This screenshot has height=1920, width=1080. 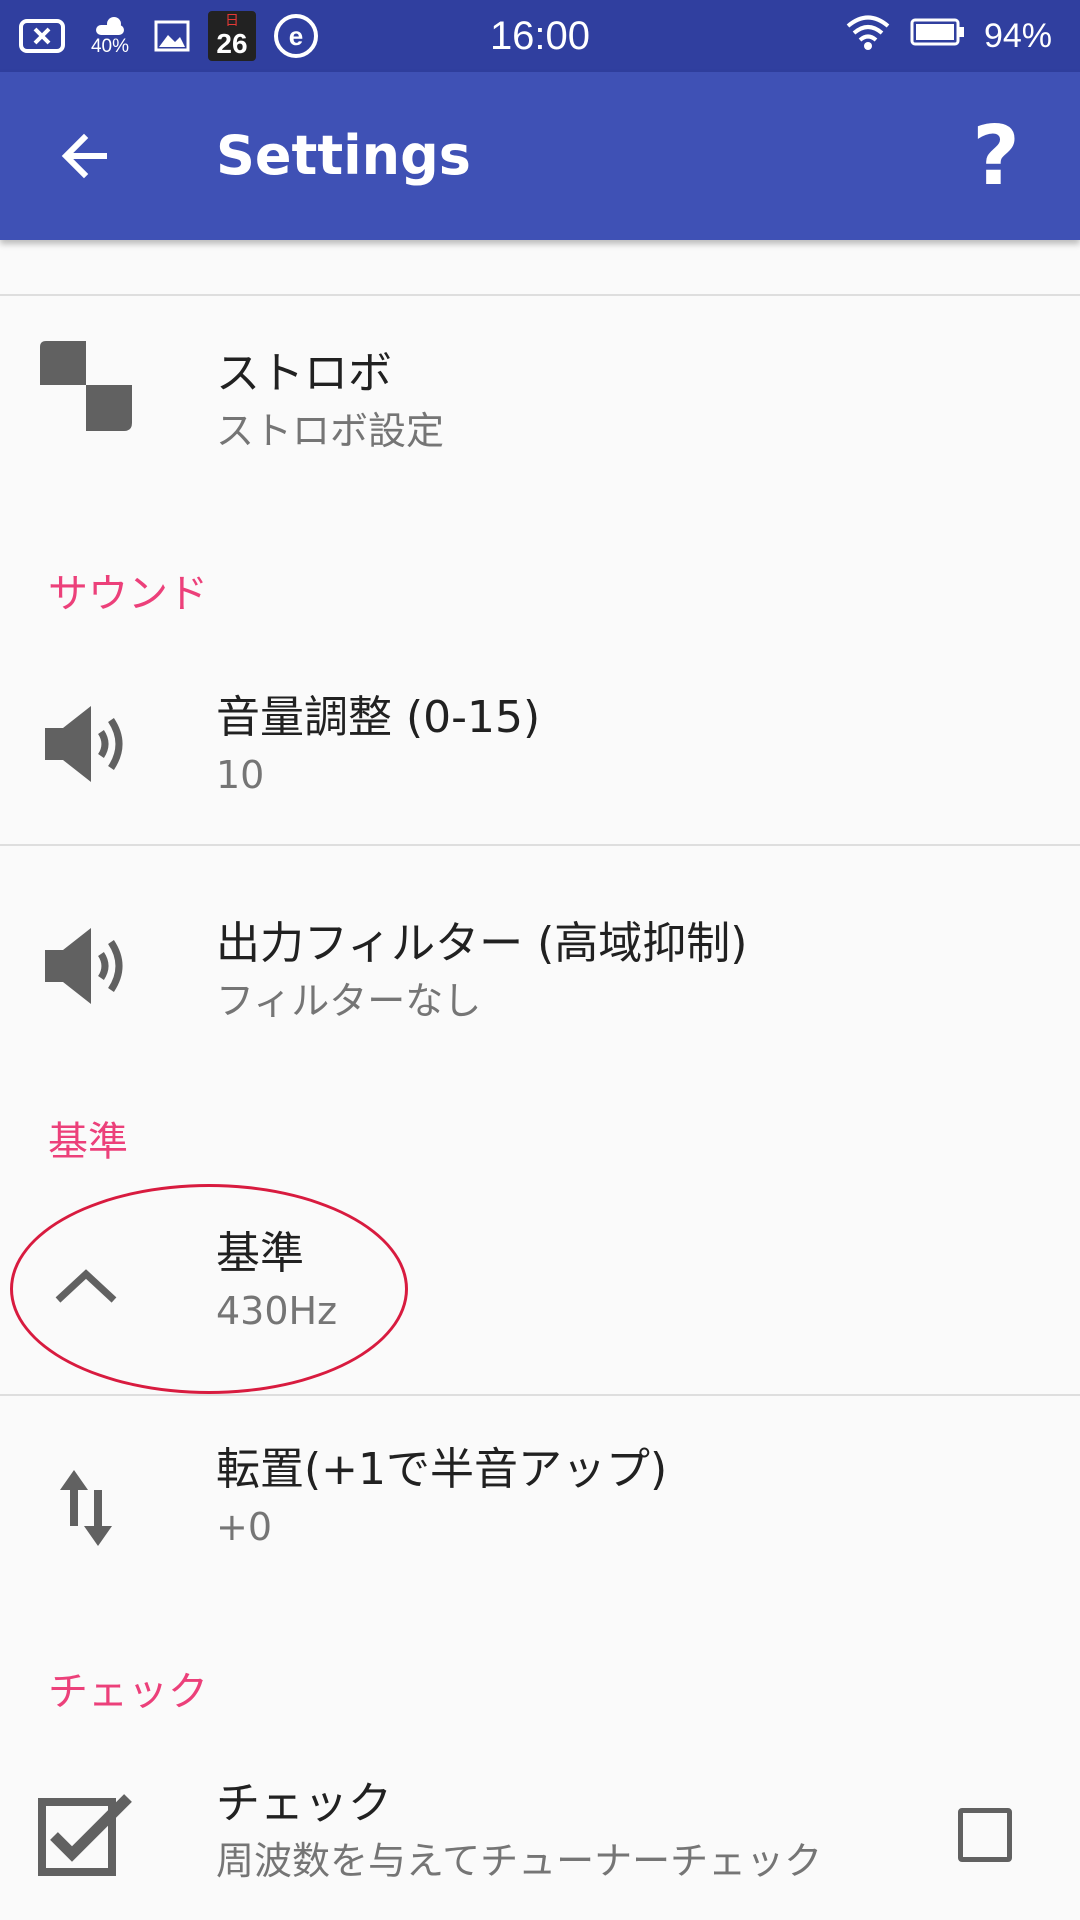 I want to click on battery-percent: 94%, so click(x=1017, y=35).